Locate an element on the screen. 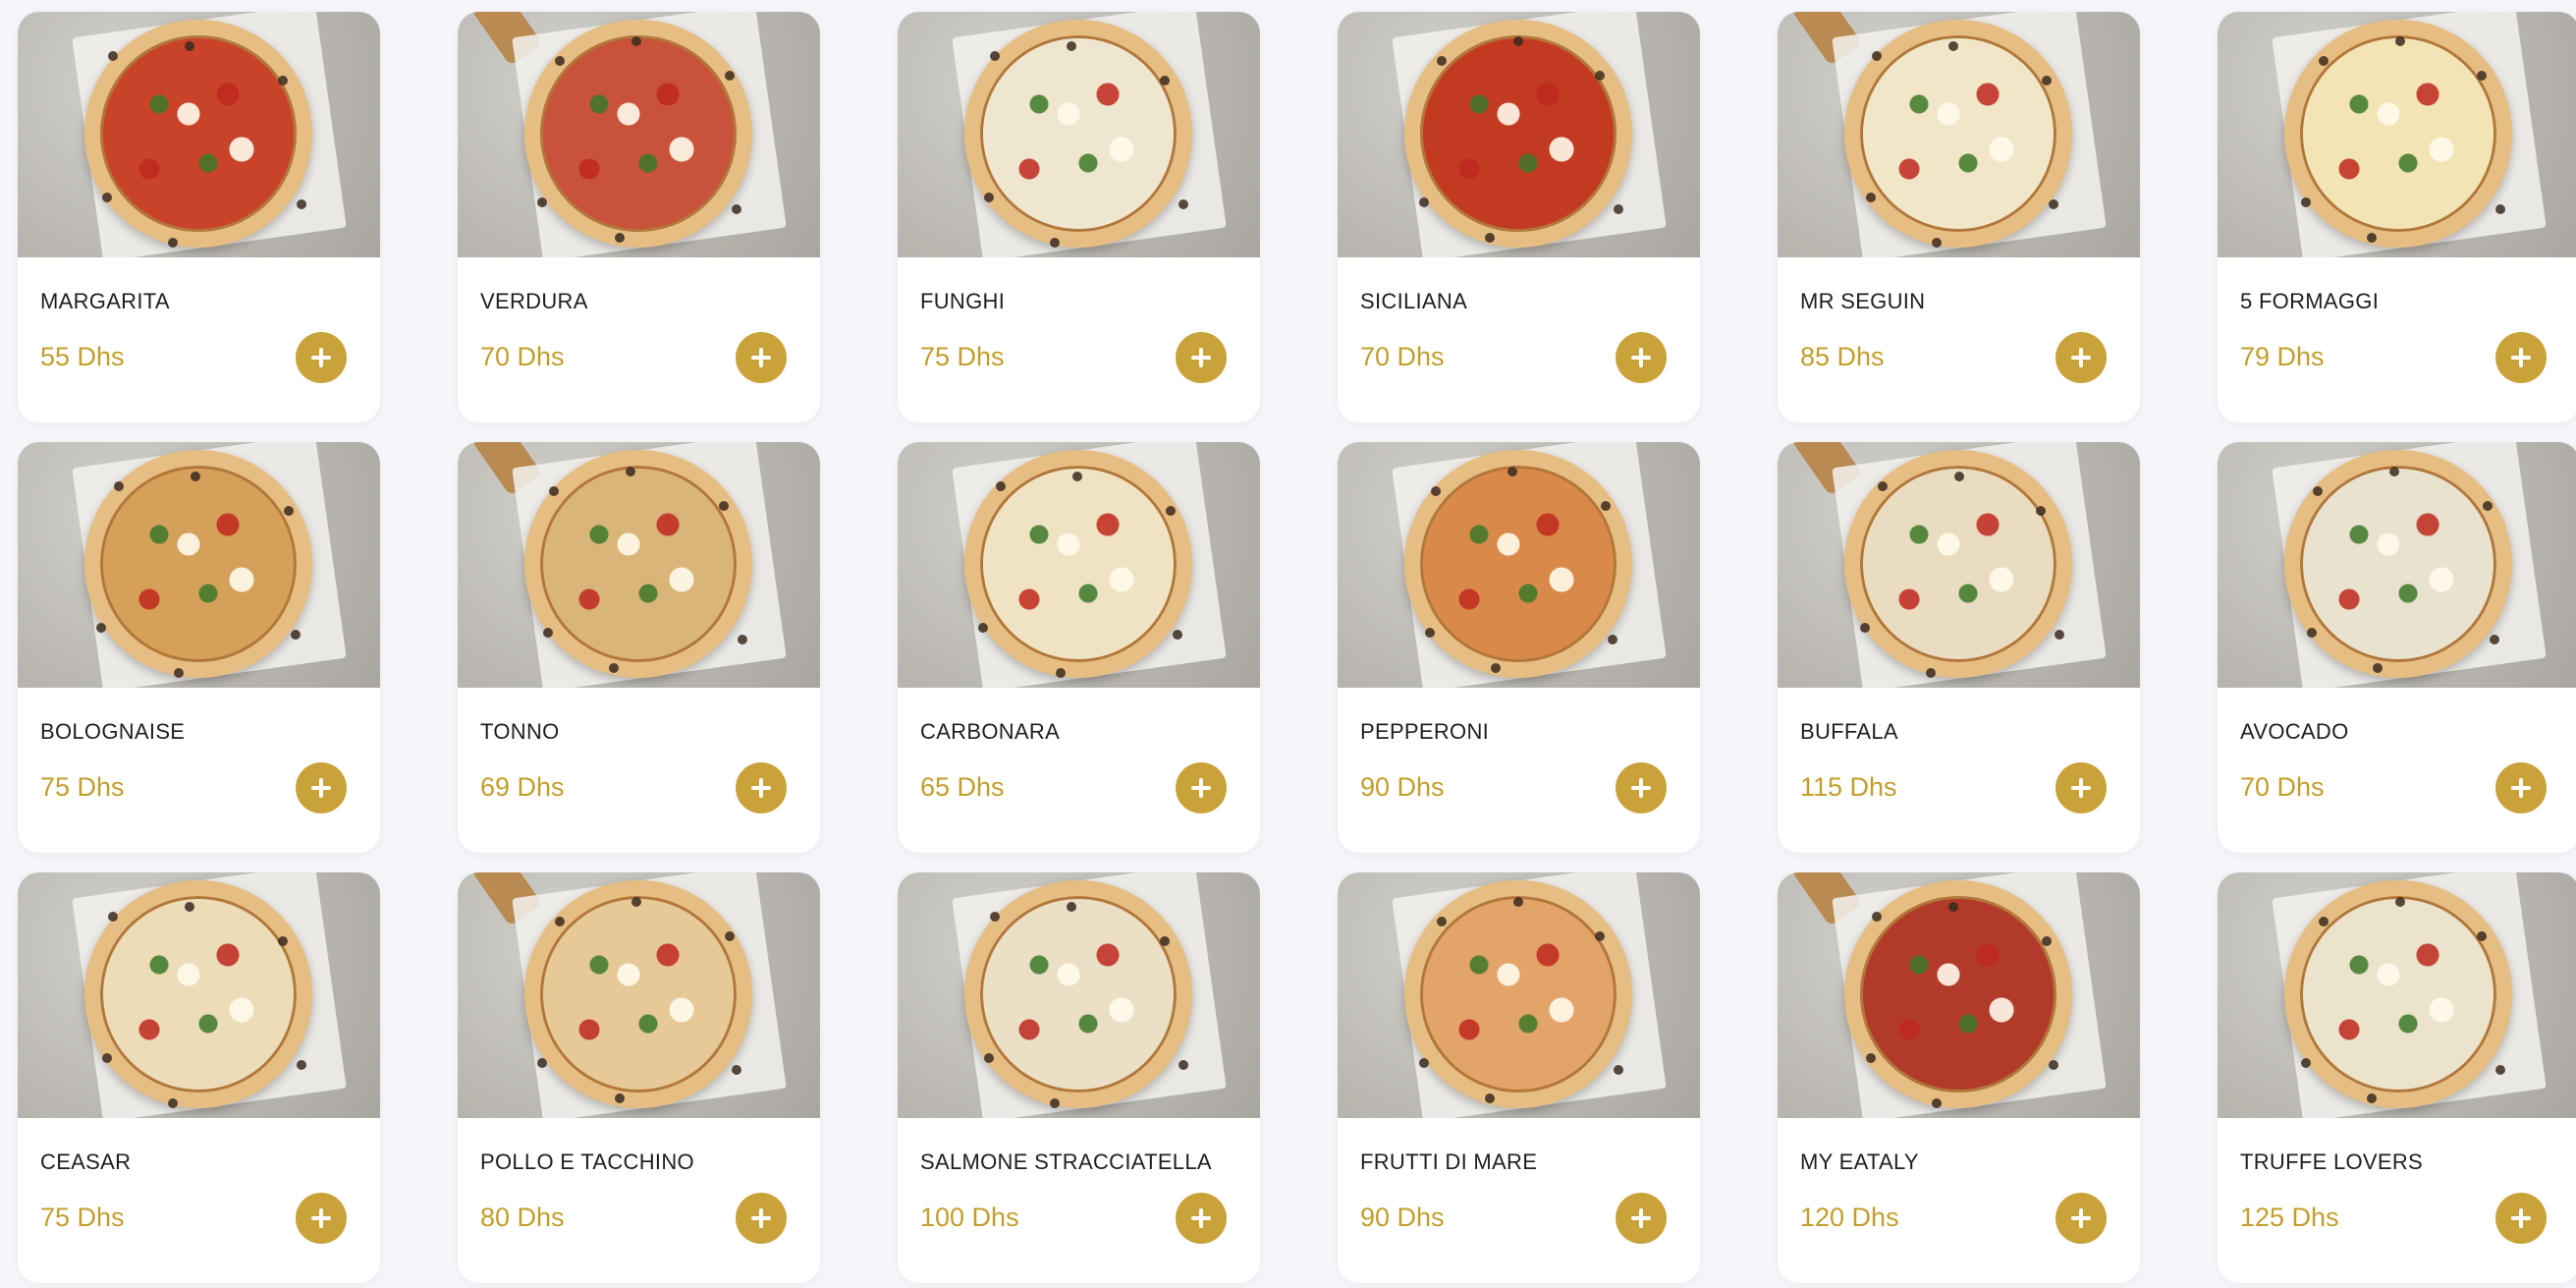  product-card-6: 5 FORMAGGI 79 Dhs is located at coordinates (2397, 217).